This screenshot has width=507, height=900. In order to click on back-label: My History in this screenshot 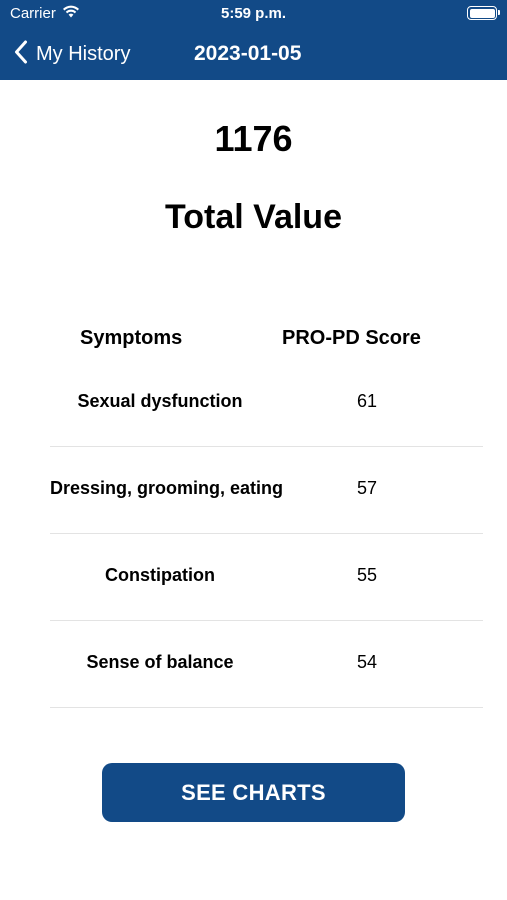, I will do `click(83, 53)`.